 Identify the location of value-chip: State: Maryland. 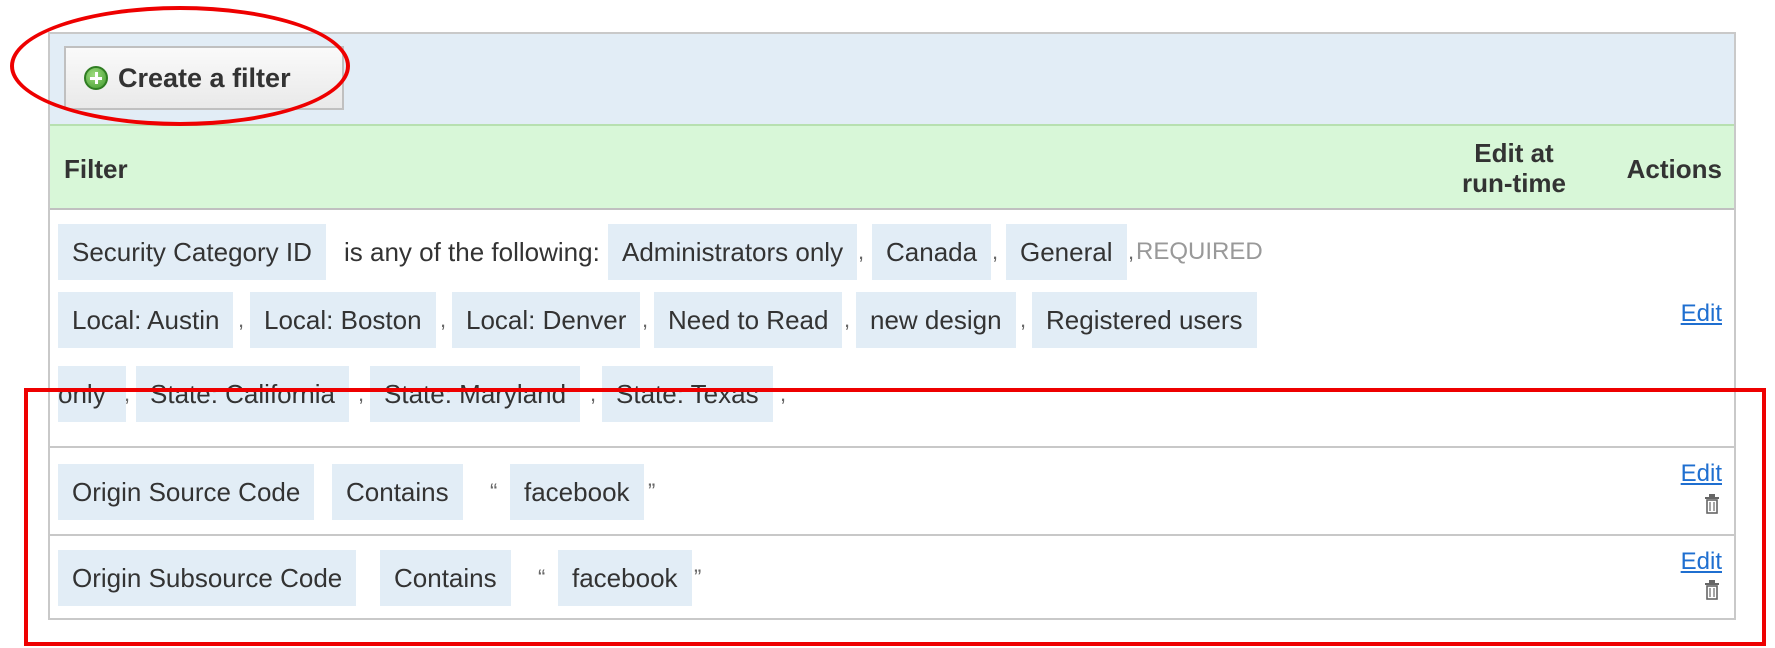
(475, 394).